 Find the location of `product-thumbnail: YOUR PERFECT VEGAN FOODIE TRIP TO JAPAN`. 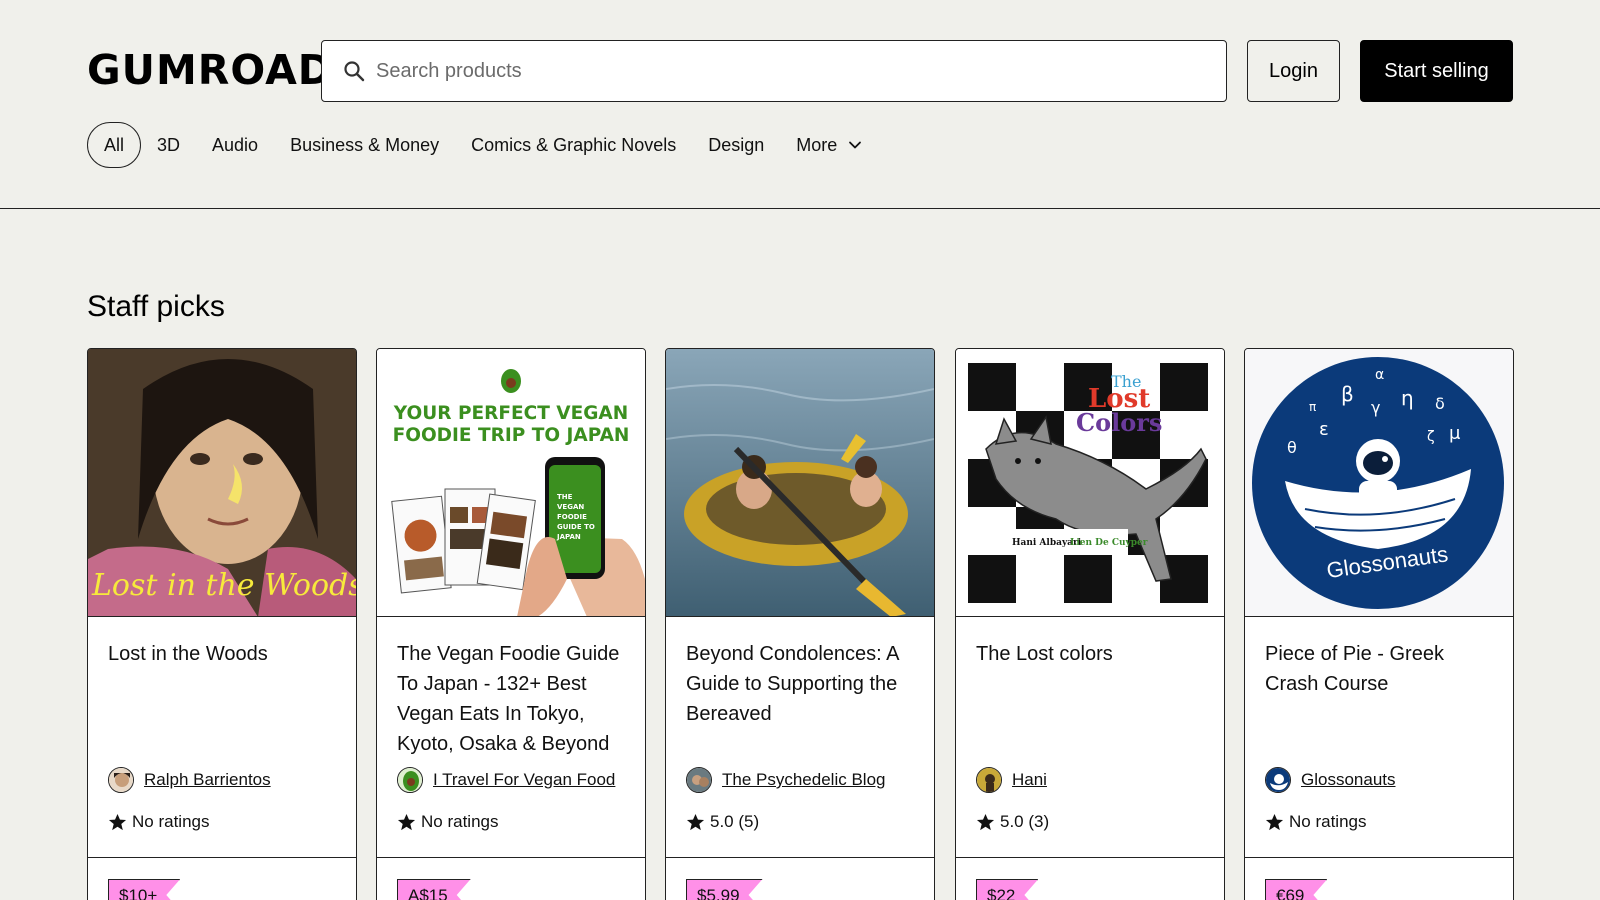

product-thumbnail: YOUR PERFECT VEGAN FOODIE TRIP TO JAPAN is located at coordinates (511, 483).